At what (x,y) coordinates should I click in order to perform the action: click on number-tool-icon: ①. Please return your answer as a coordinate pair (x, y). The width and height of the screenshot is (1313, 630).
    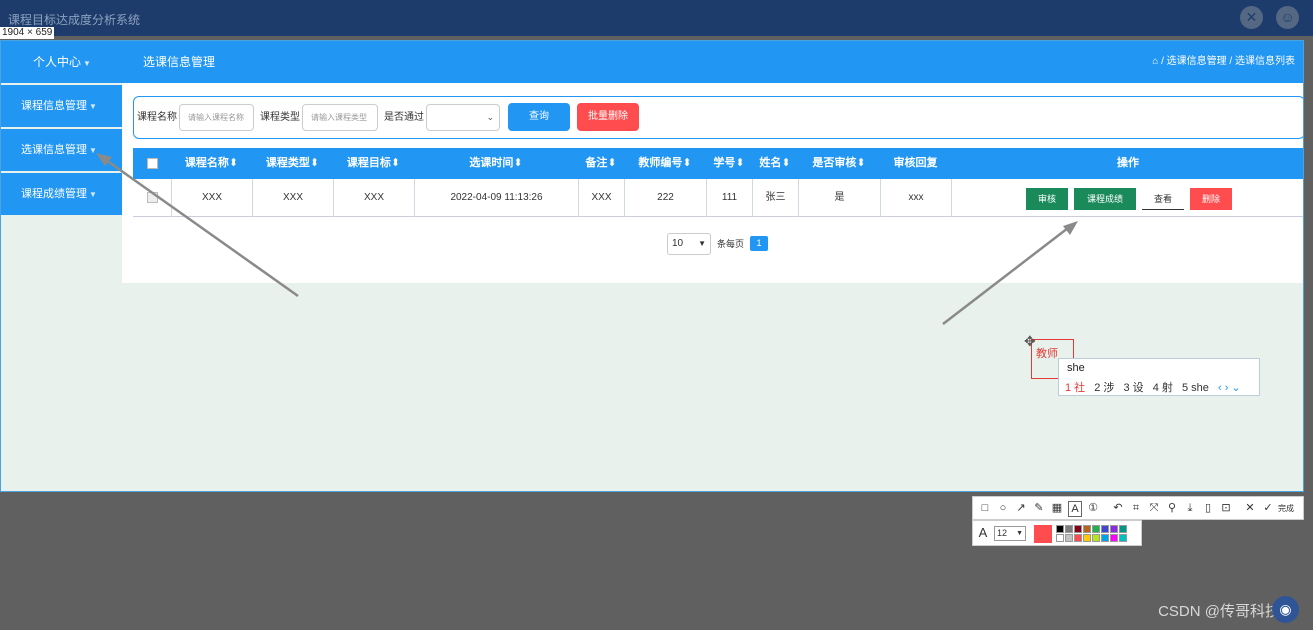
    Looking at the image, I should click on (1093, 508).